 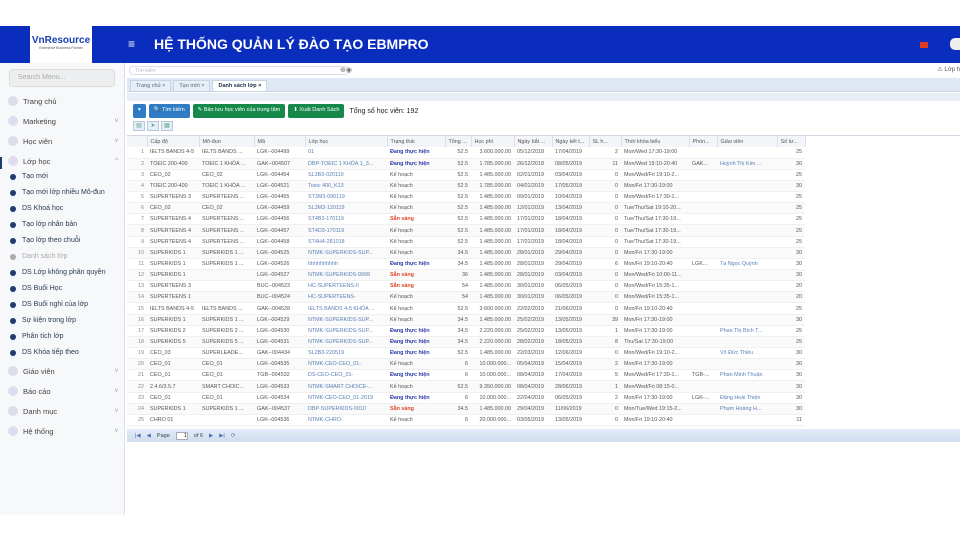 I want to click on class-link: HC-SUPERTEENS-II, so click(x=346, y=286).